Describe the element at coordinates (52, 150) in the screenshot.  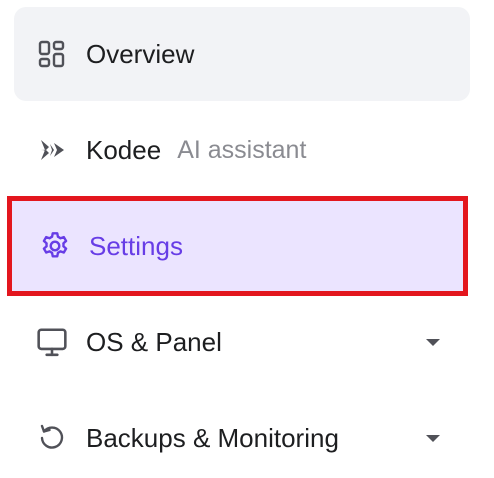
I see `kodee-sparkle-icon` at that location.